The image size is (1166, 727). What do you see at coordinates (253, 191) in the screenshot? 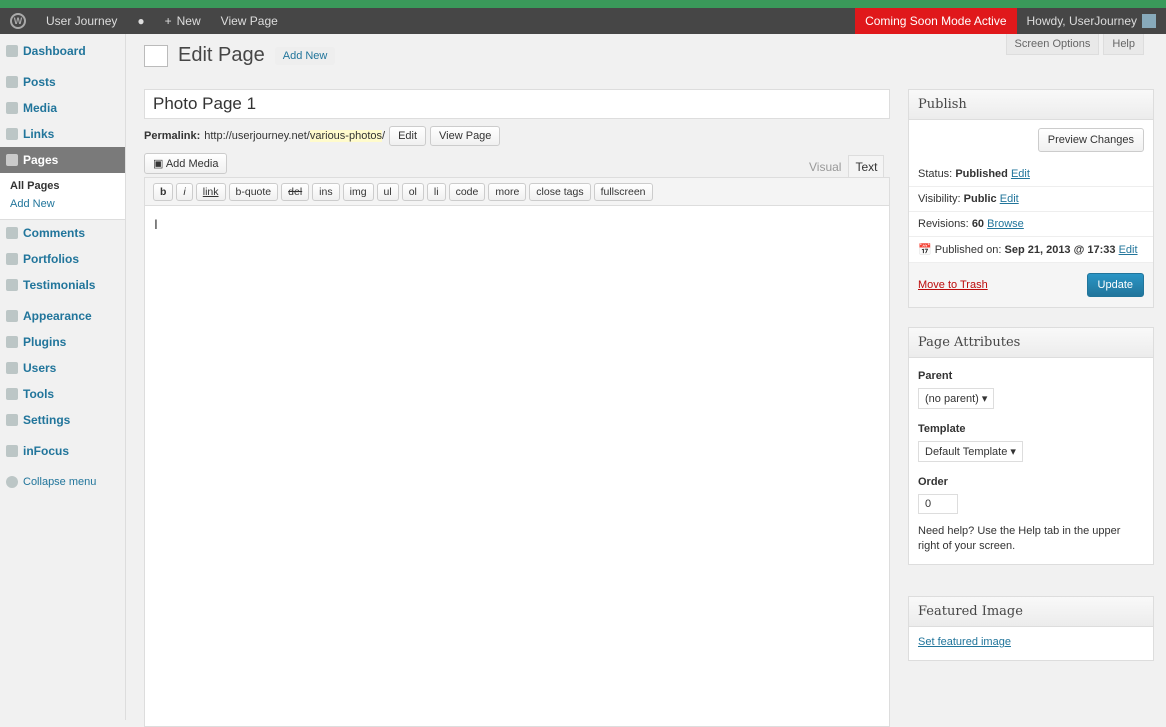
I see `quicktag-b-quote-button: b-quote` at bounding box center [253, 191].